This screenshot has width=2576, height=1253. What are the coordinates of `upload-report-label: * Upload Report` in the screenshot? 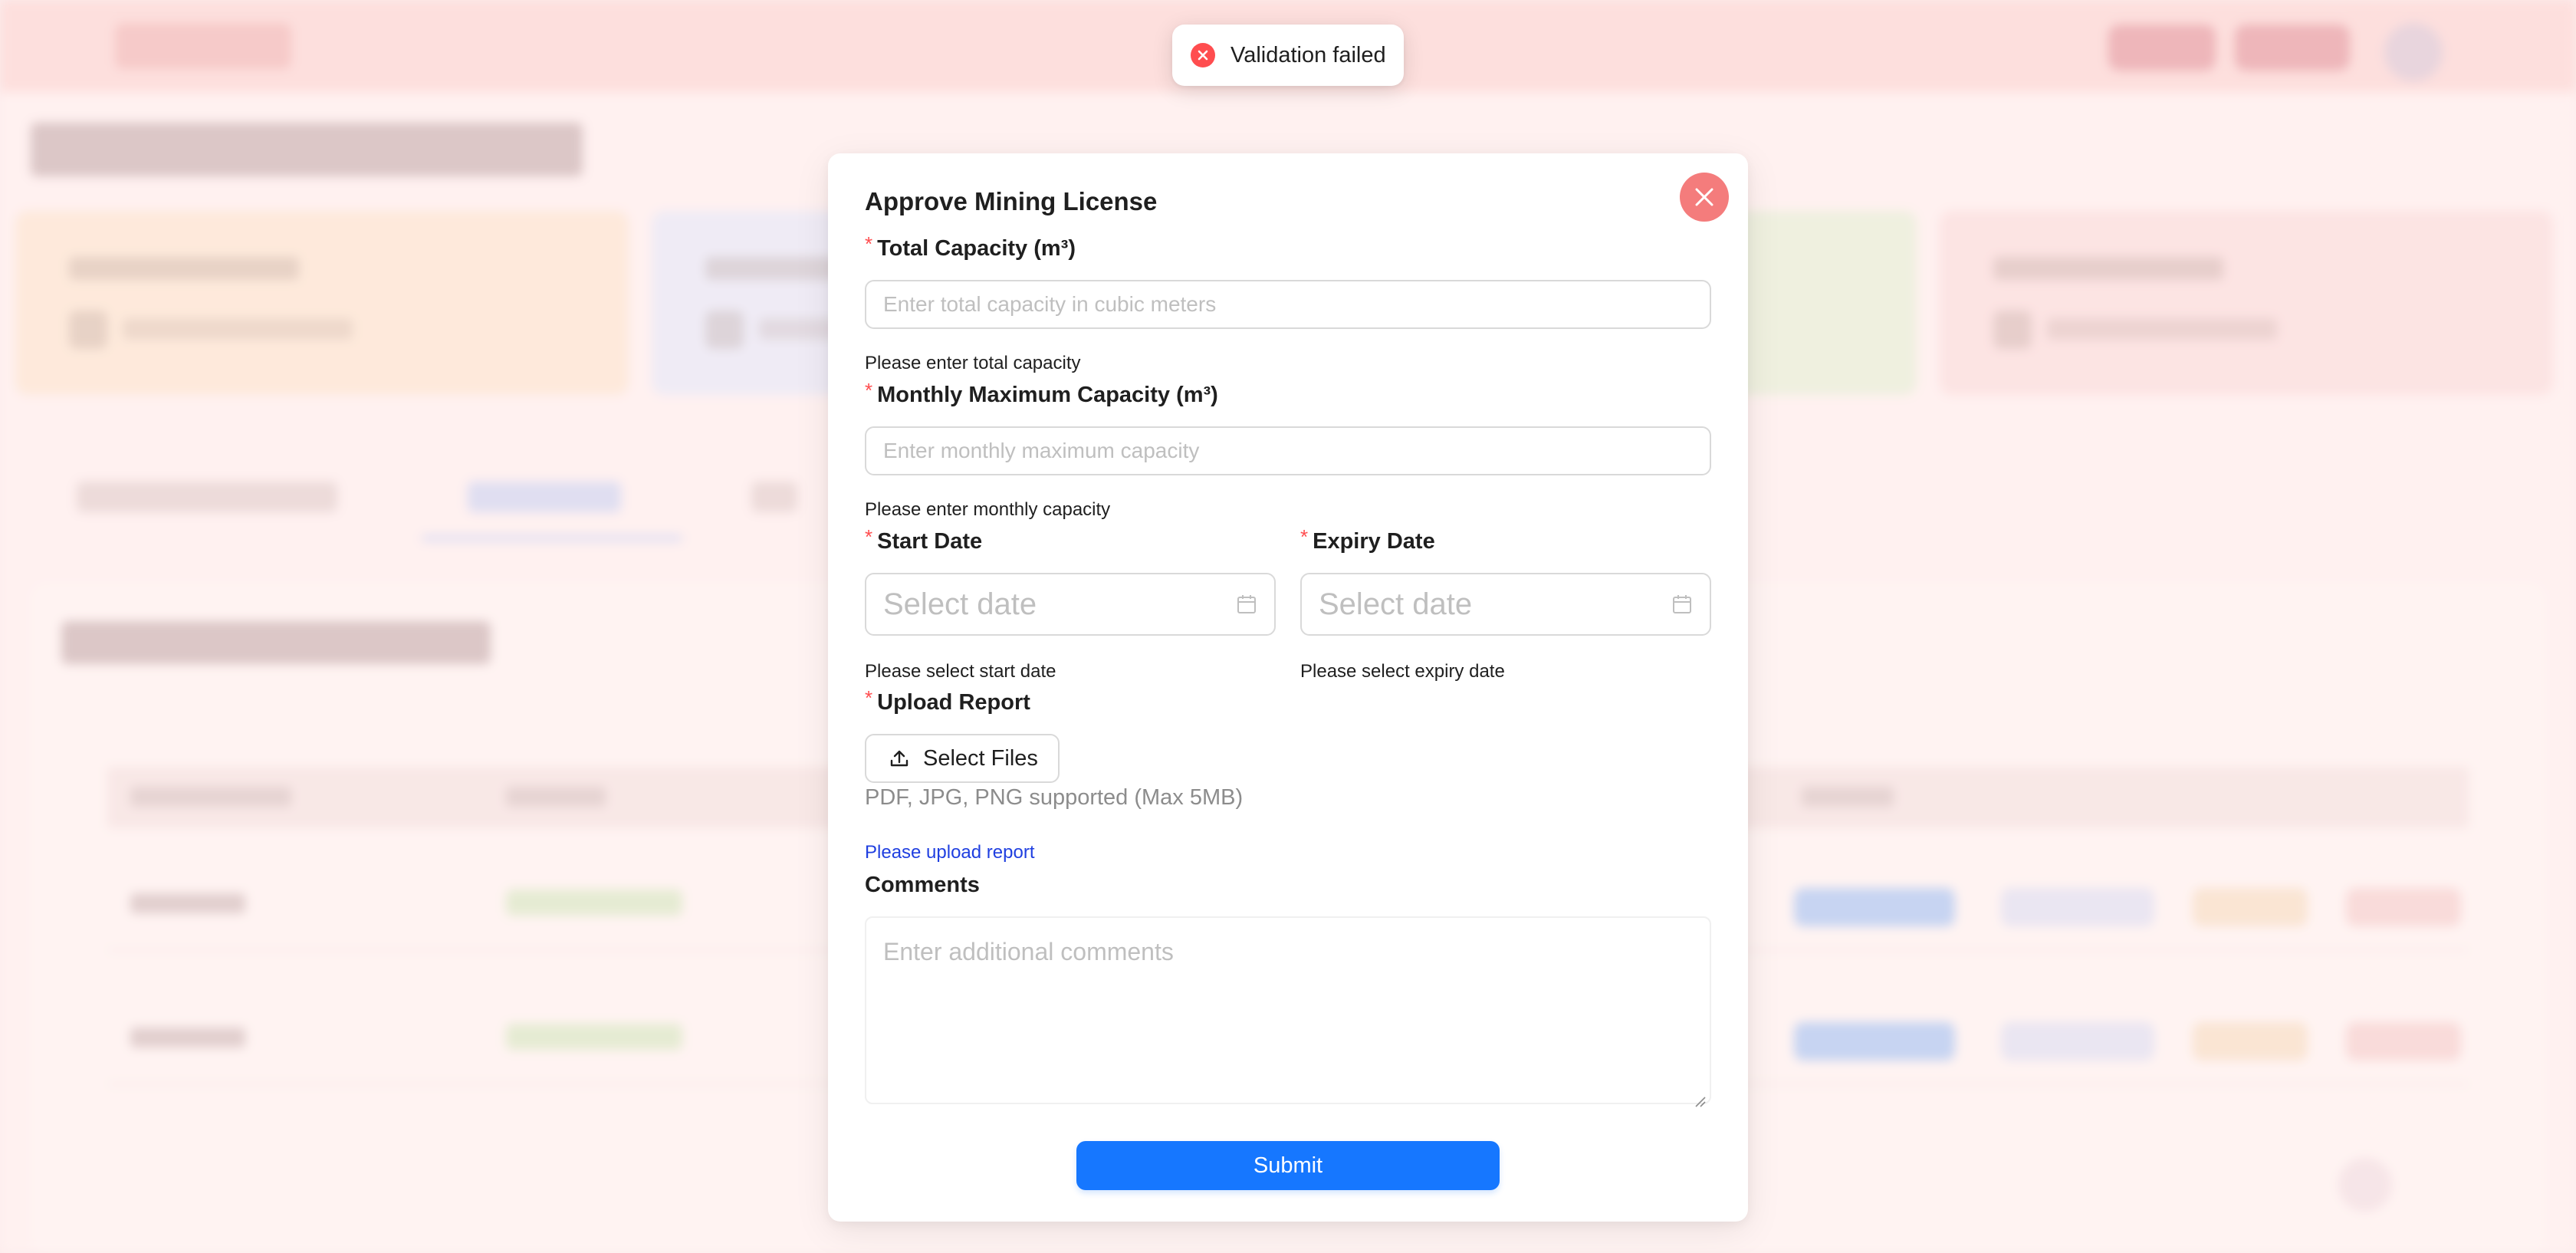 It's located at (947, 700).